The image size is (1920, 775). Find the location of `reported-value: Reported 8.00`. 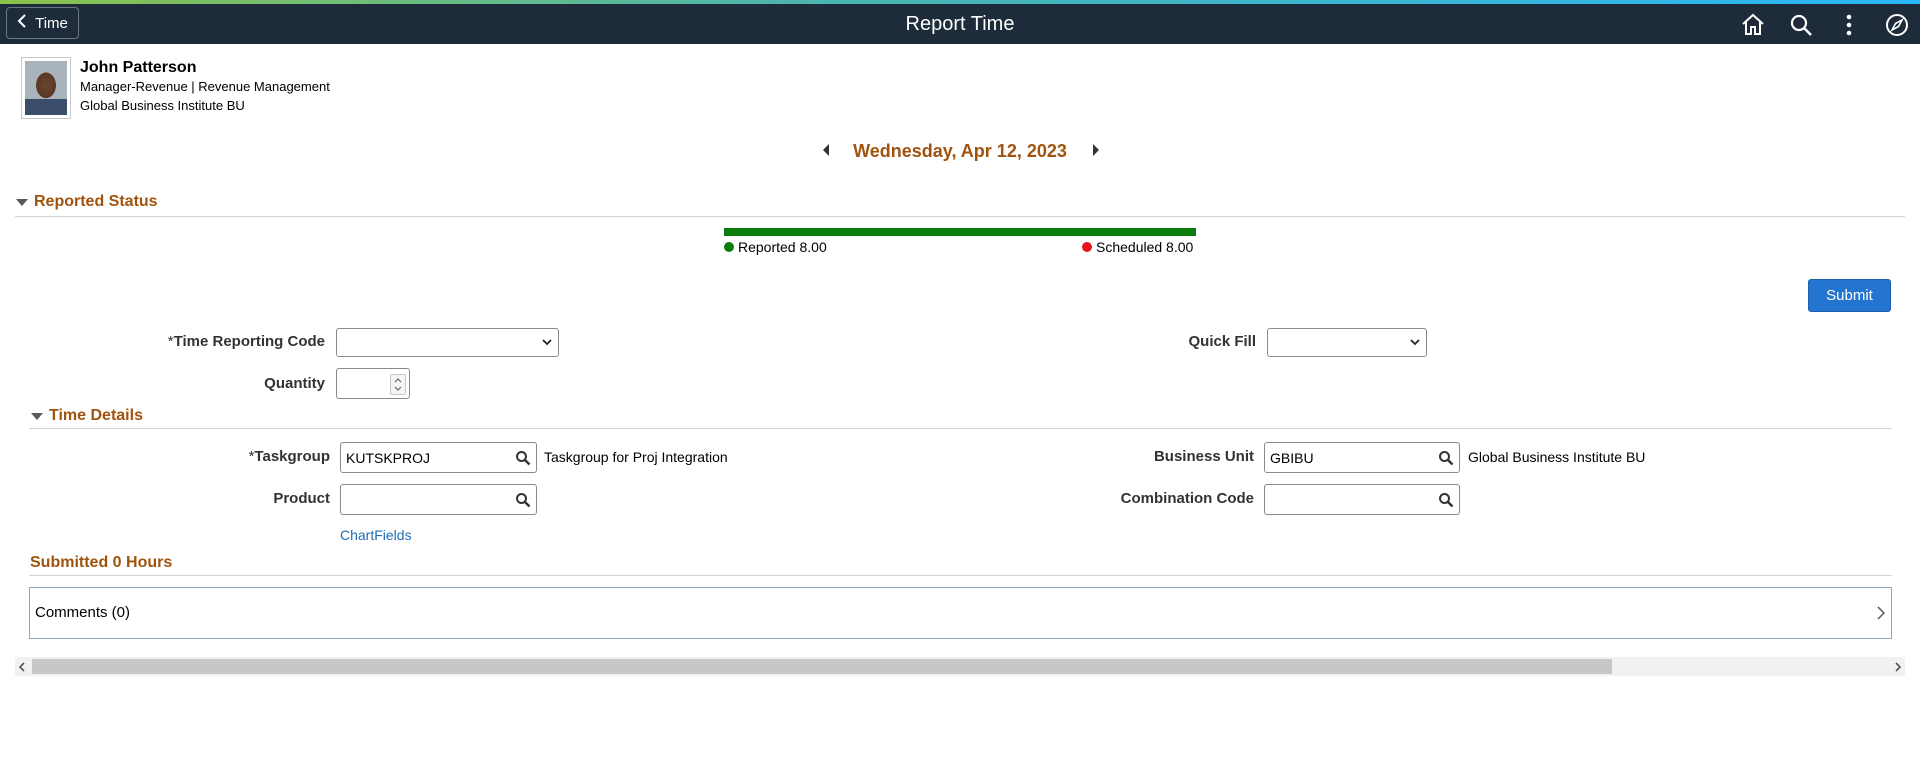

reported-value: Reported 8.00 is located at coordinates (782, 247).